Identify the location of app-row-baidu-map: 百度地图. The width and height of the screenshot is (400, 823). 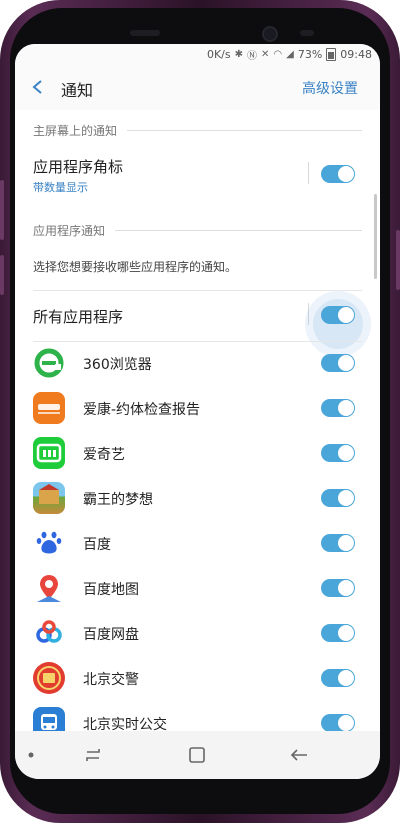
(197, 588).